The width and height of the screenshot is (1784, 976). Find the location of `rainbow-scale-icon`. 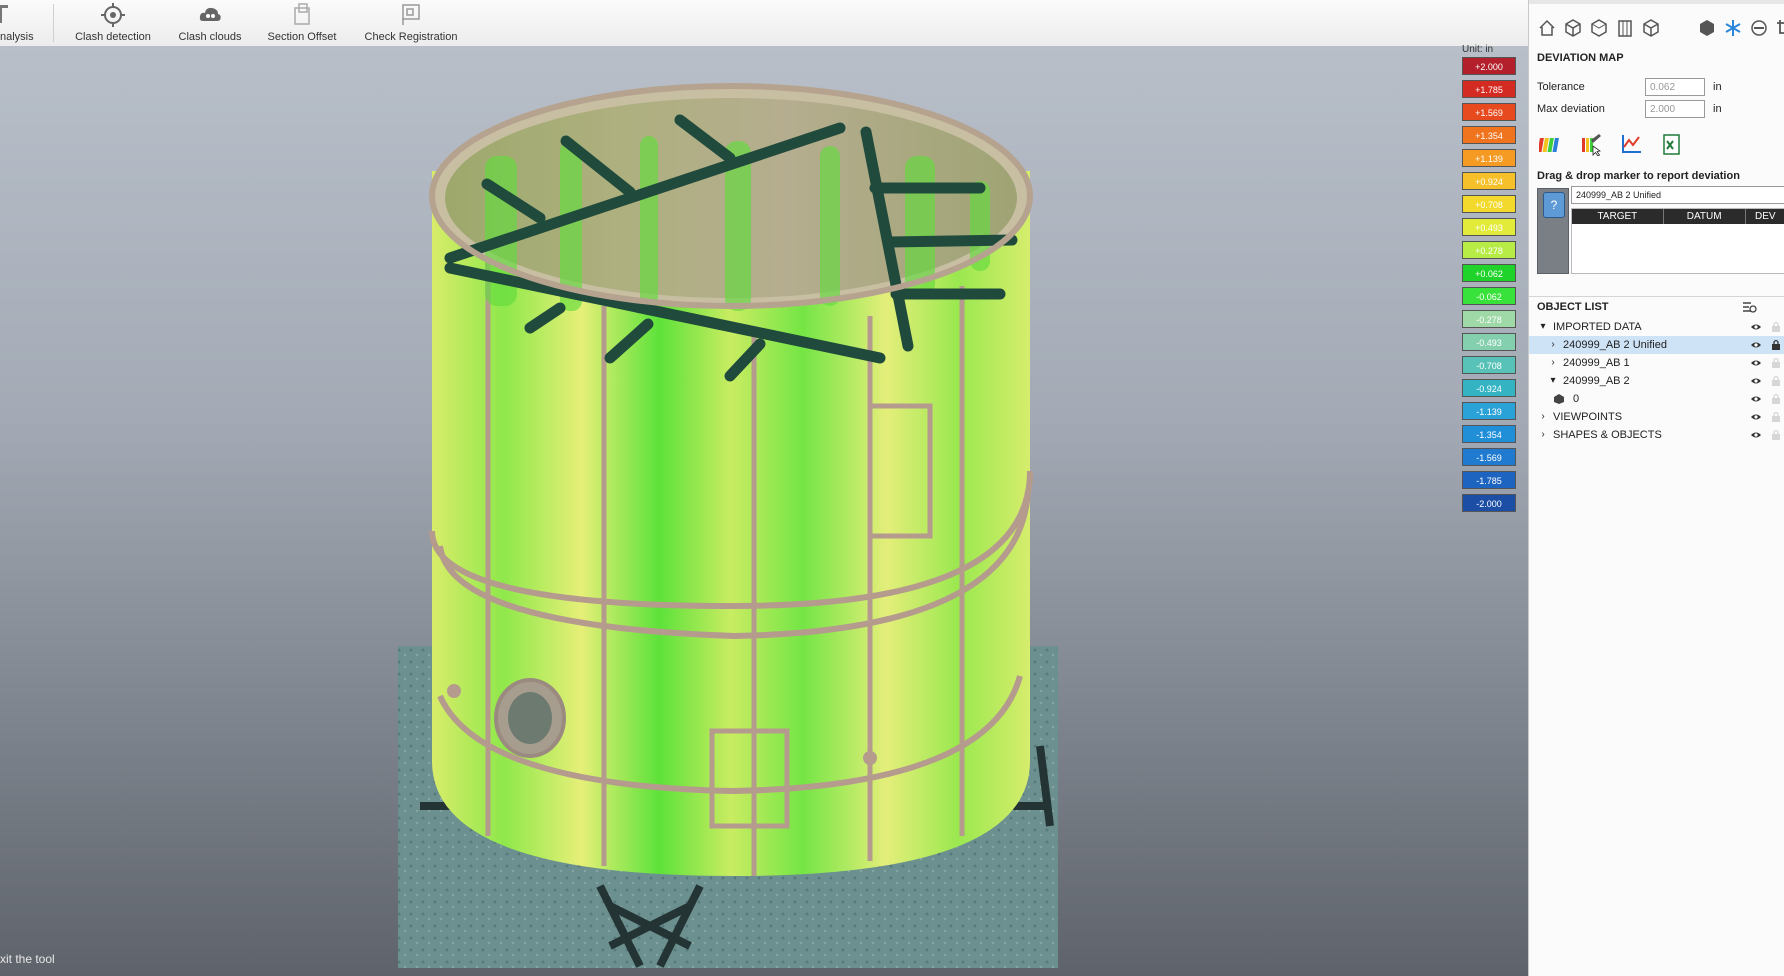

rainbow-scale-icon is located at coordinates (1551, 144).